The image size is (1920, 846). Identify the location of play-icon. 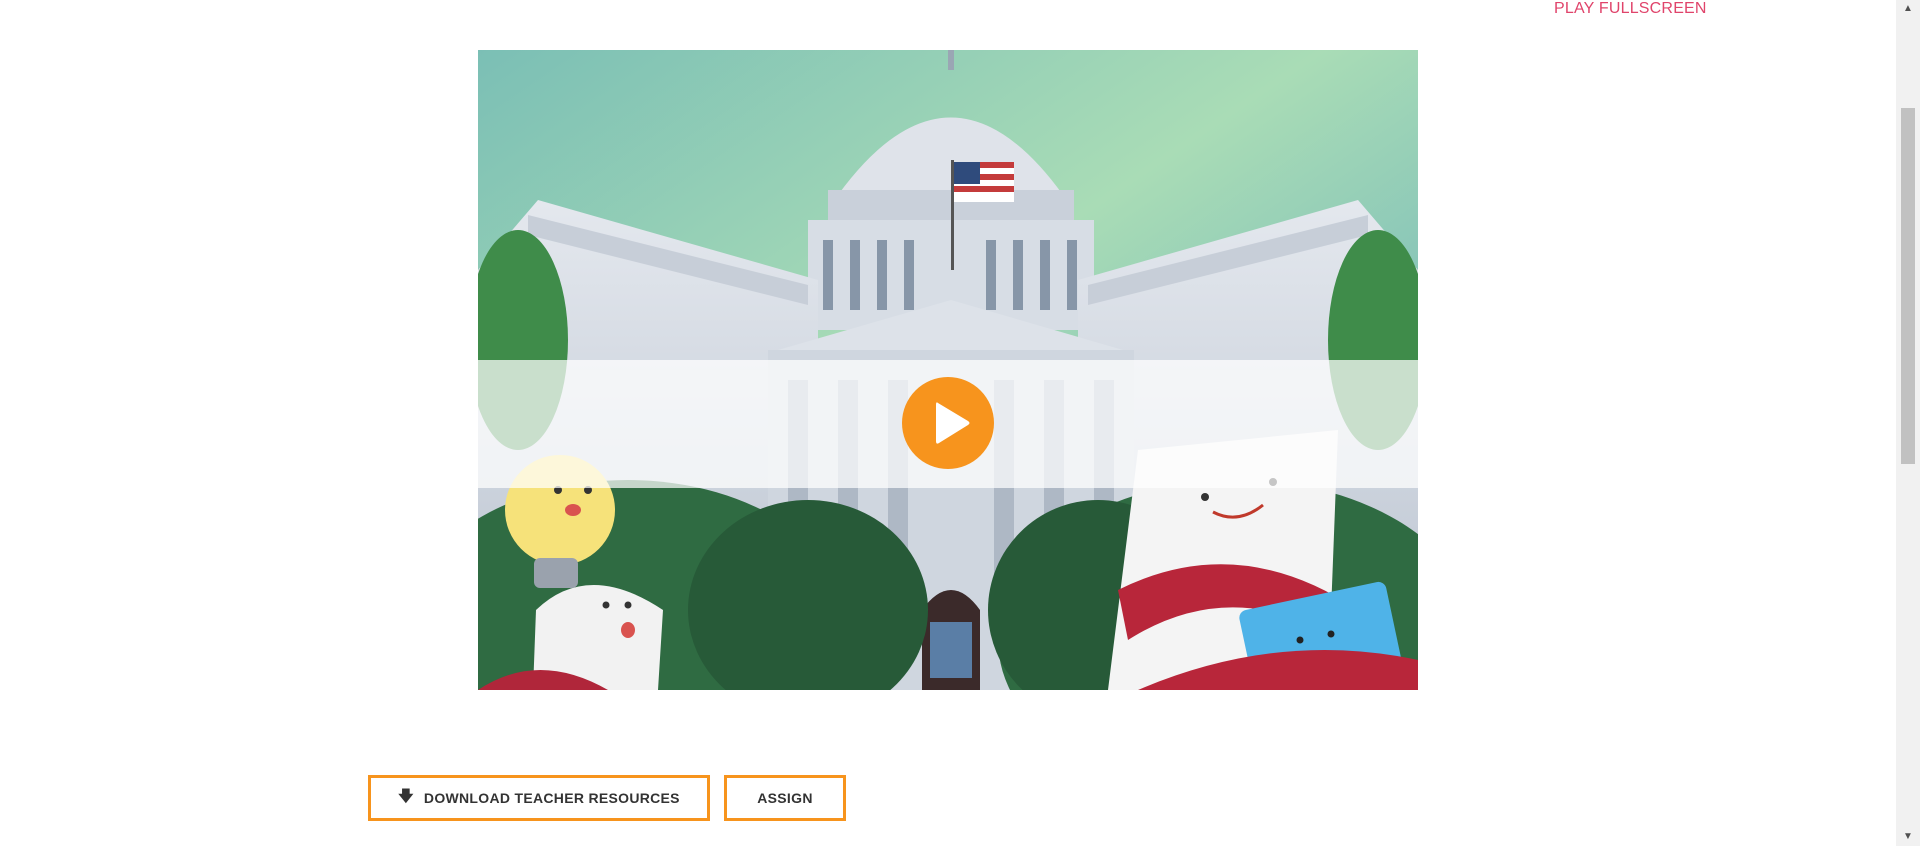
(953, 423).